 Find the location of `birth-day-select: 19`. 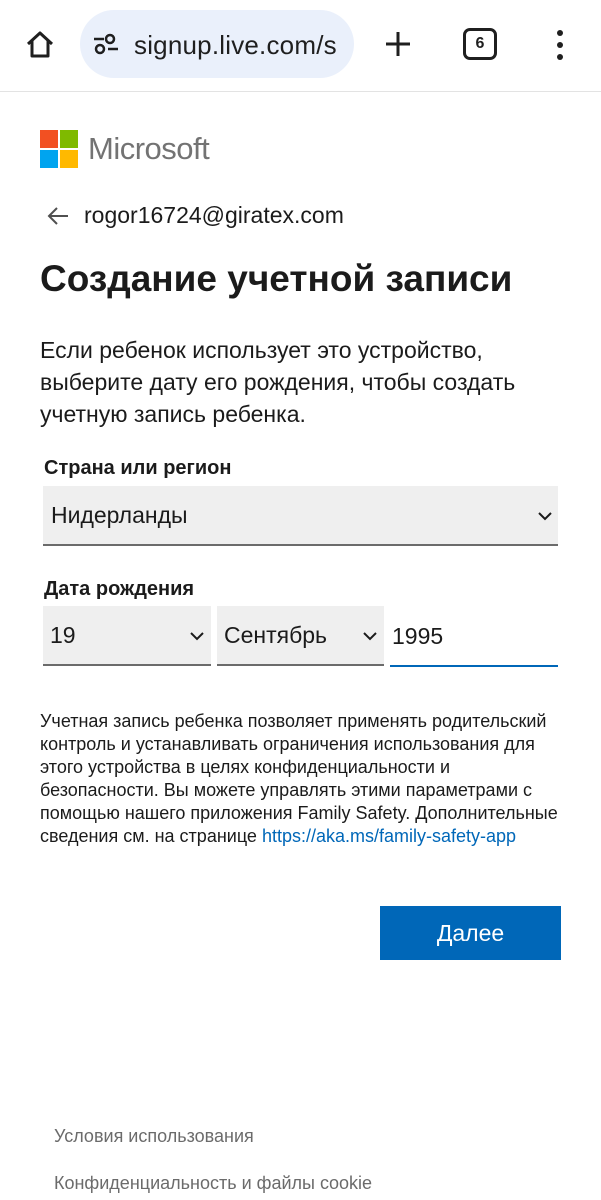

birth-day-select: 19 is located at coordinates (127, 636).